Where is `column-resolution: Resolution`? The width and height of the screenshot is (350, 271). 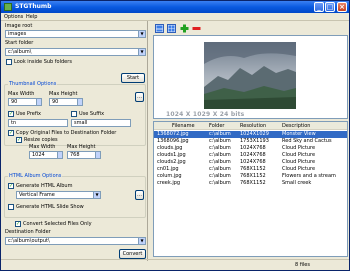 column-resolution: Resolution is located at coordinates (253, 126).